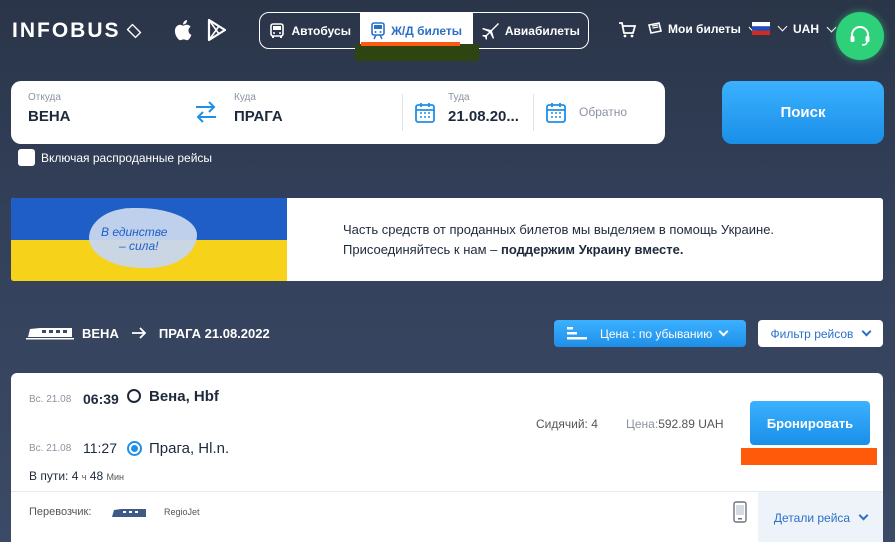 The height and width of the screenshot is (542, 895). I want to click on tab-trains-label: Ж/Д билеты, so click(427, 30).